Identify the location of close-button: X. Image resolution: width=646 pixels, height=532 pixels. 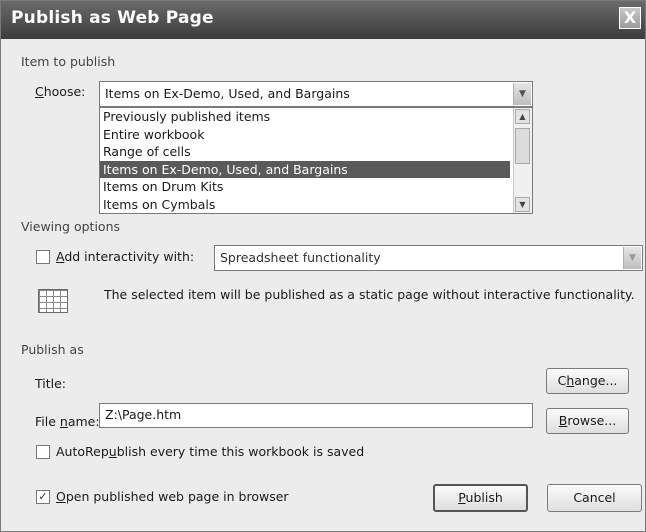
(630, 18).